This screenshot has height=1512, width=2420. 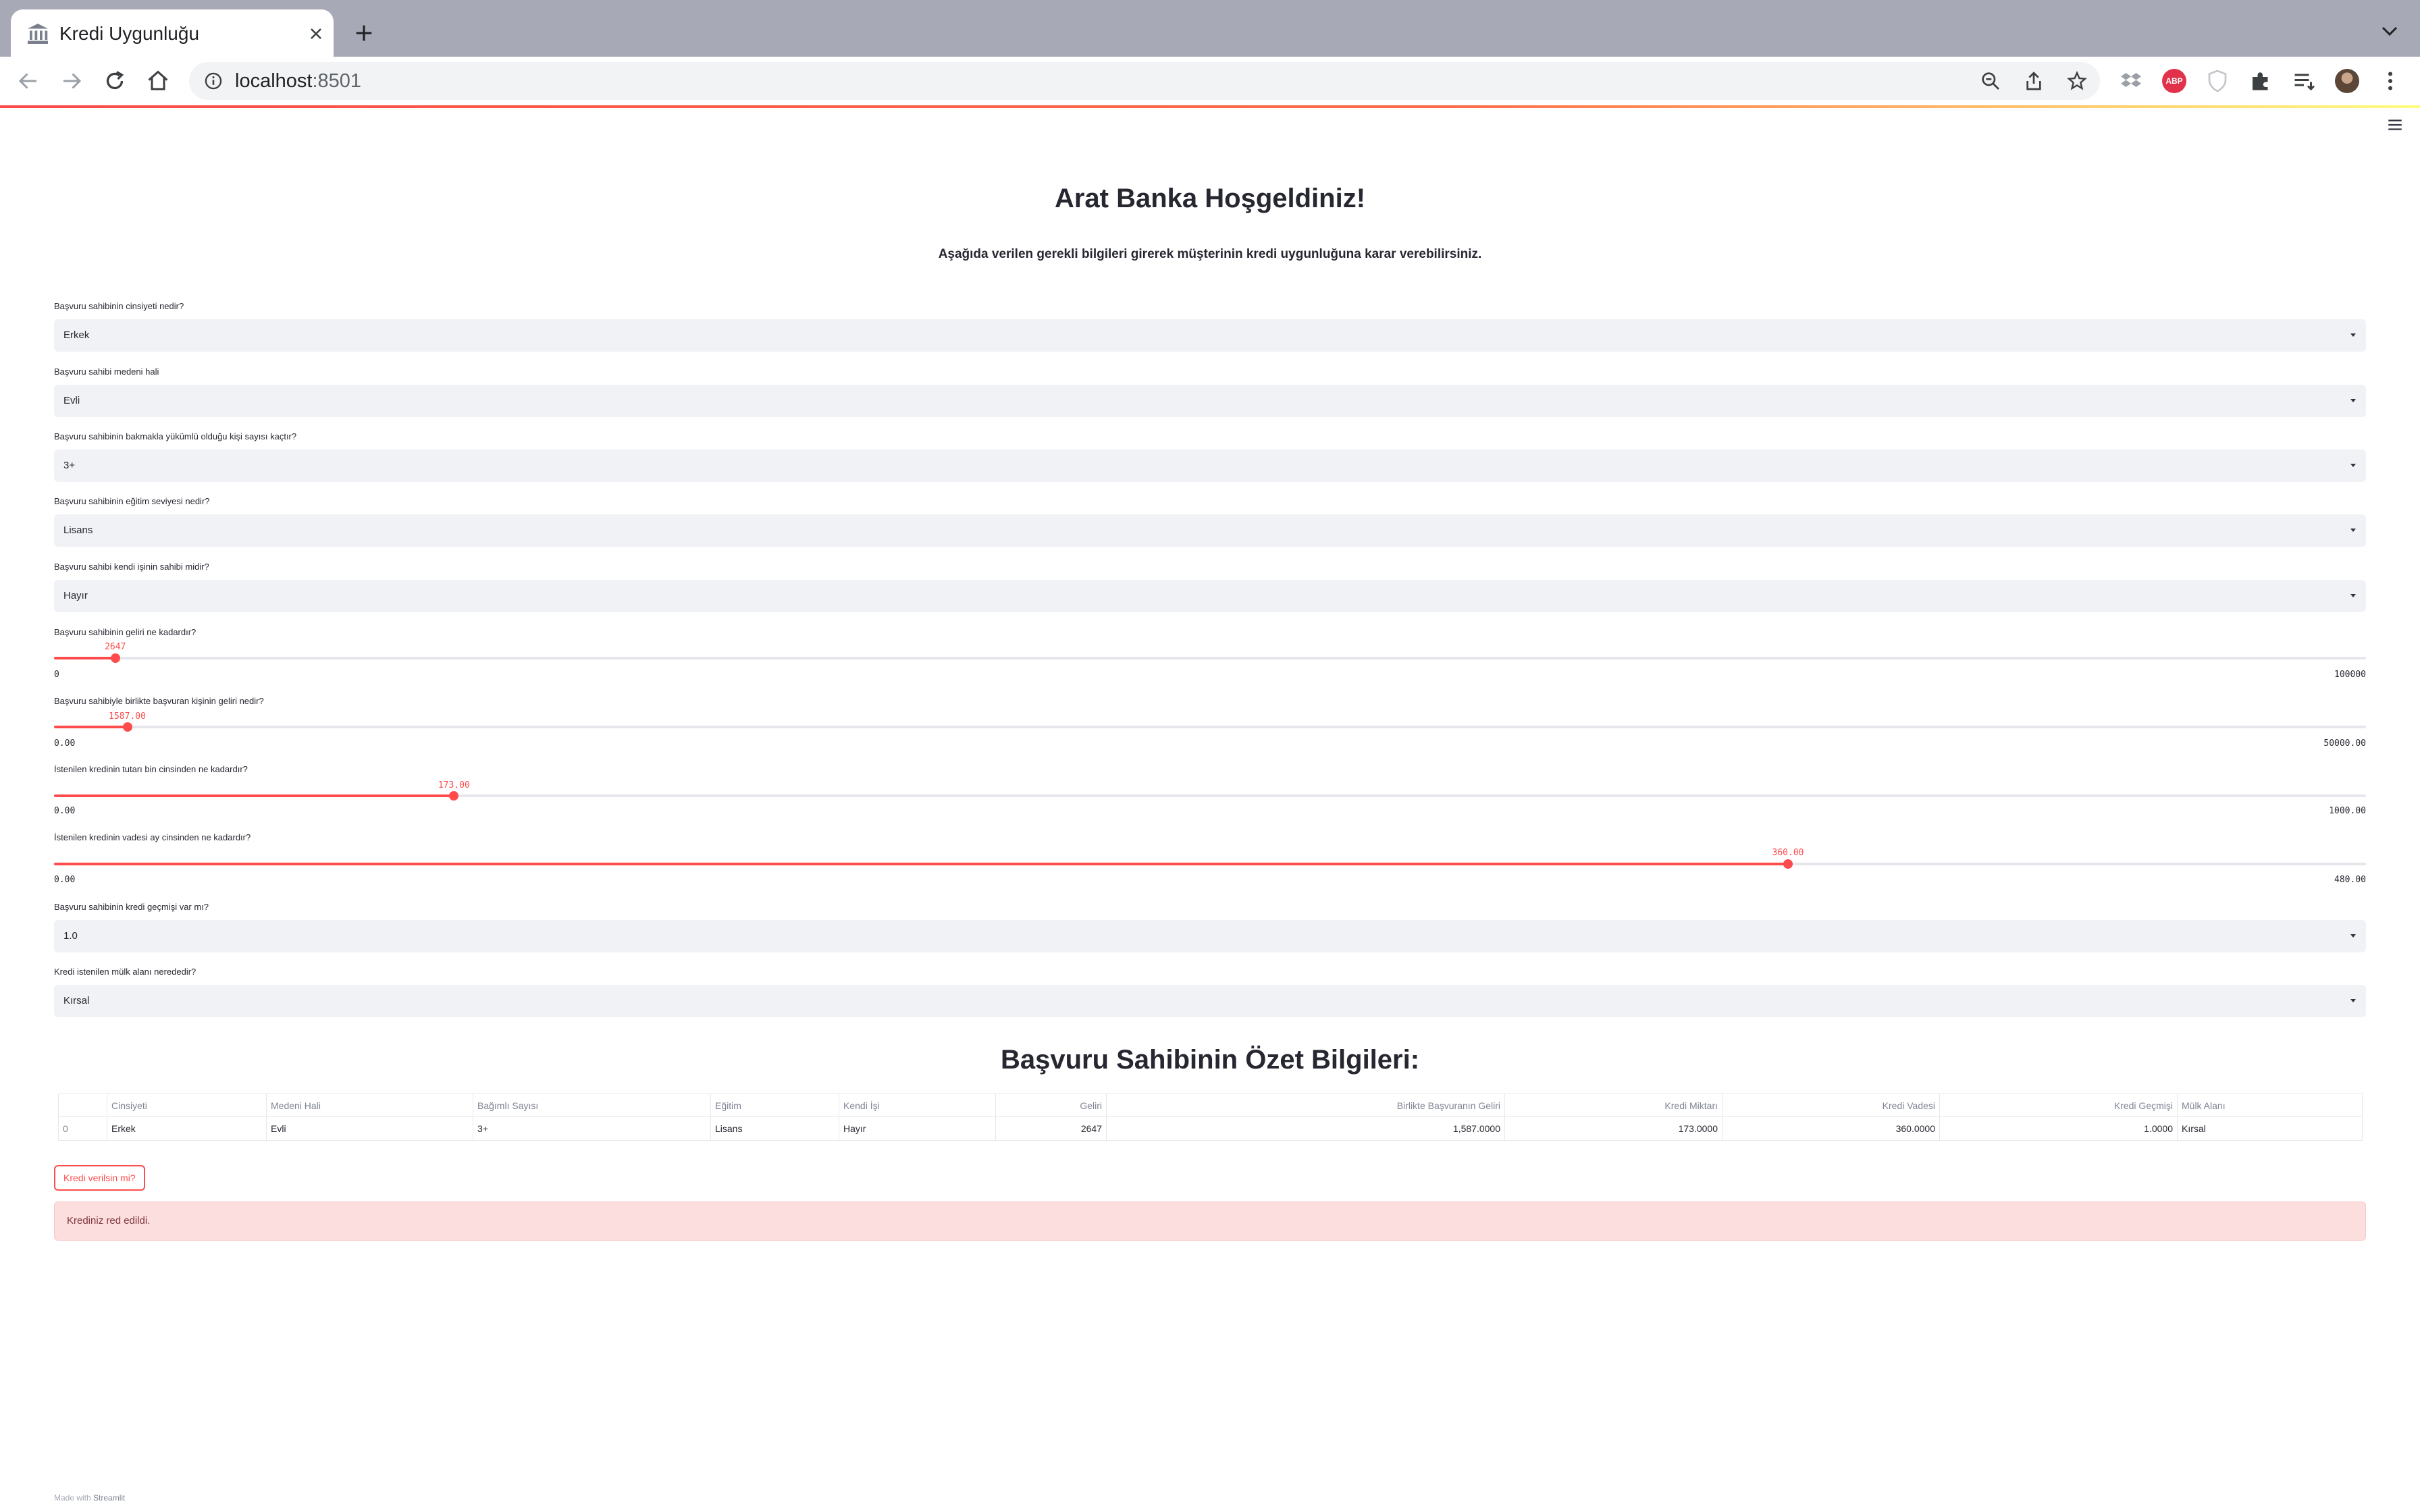 I want to click on credit-history-value: 1.0, so click(x=70, y=936).